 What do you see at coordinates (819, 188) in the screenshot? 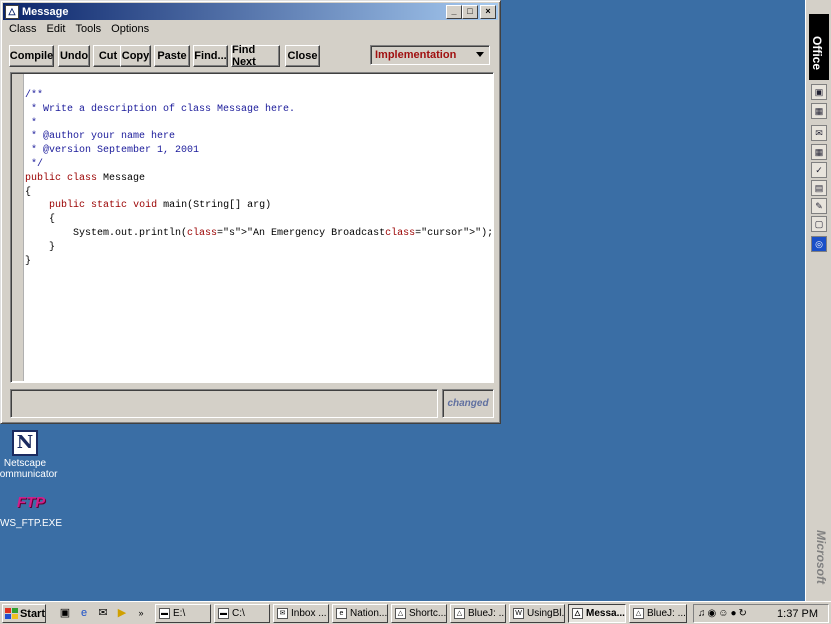
I see `contact-icon: ▤` at bounding box center [819, 188].